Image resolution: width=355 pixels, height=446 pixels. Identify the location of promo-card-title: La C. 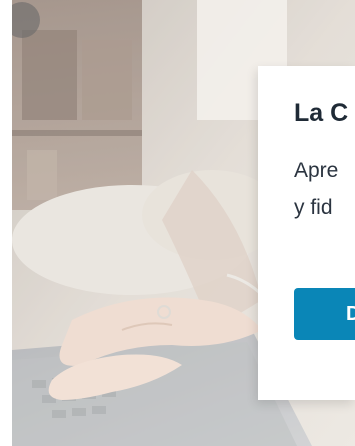
(321, 113).